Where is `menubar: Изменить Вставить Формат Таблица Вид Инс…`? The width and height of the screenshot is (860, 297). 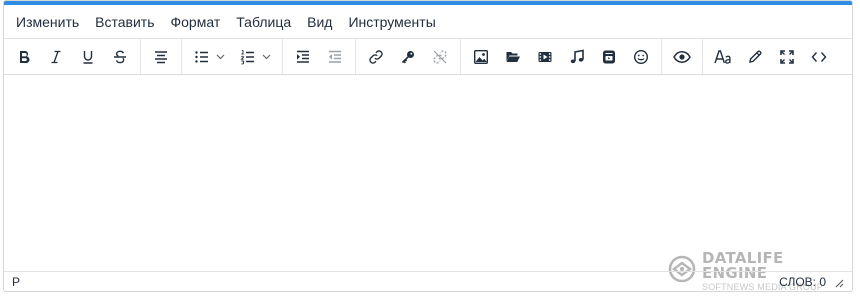
menubar: Изменить Вставить Формат Таблица Вид Инс… is located at coordinates (428, 22).